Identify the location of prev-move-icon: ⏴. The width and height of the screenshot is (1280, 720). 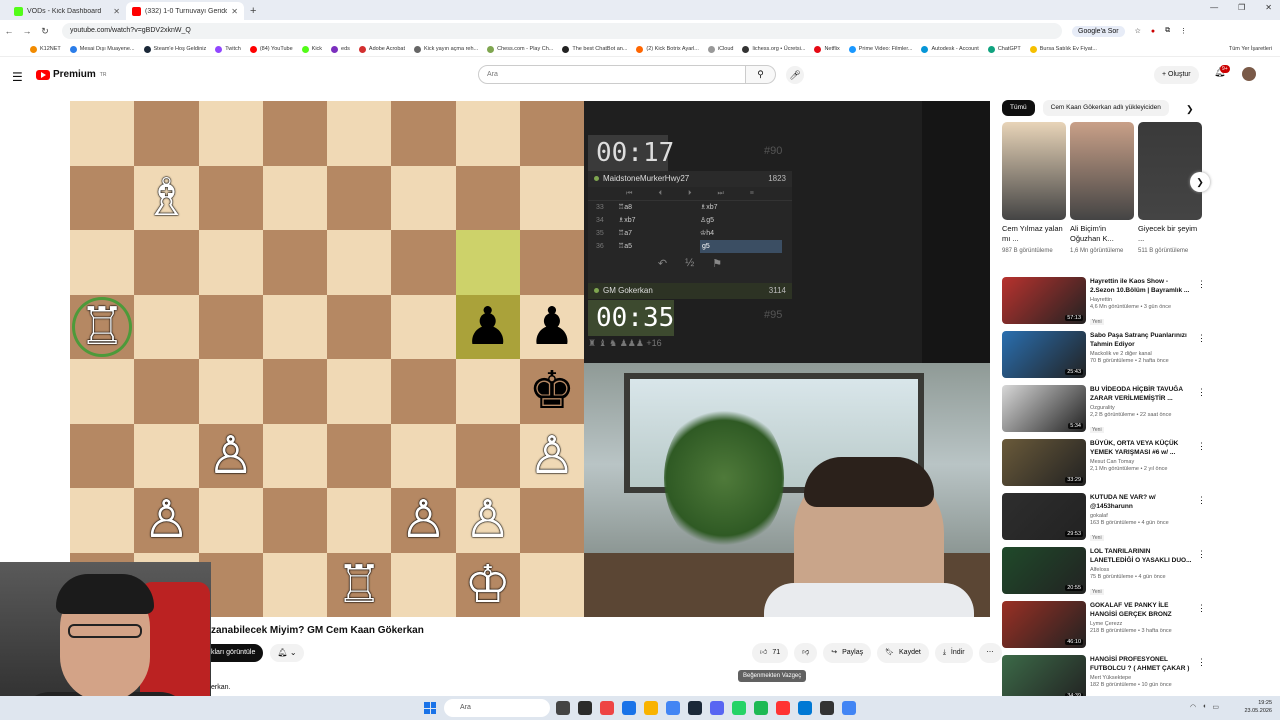
(660, 193).